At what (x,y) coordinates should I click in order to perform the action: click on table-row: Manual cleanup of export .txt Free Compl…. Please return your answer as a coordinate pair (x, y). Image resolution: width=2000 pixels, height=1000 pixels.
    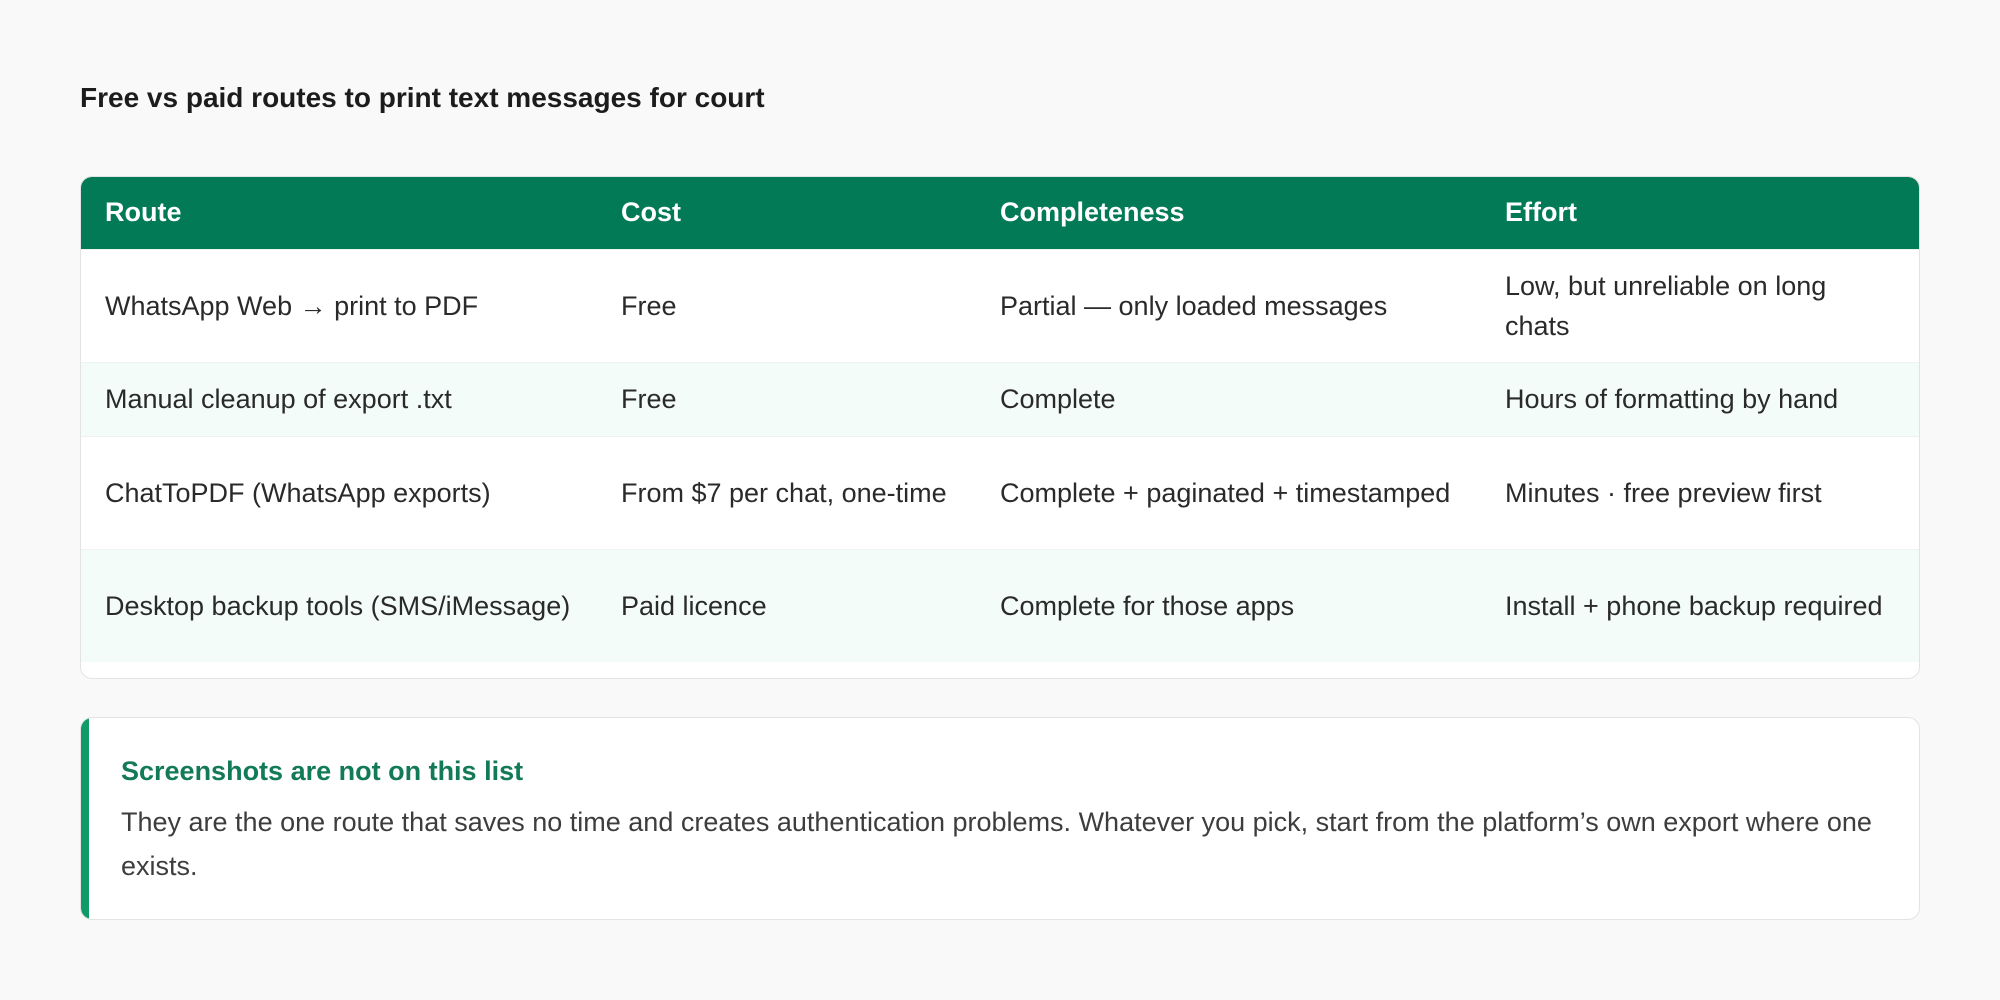
    Looking at the image, I should click on (1000, 398).